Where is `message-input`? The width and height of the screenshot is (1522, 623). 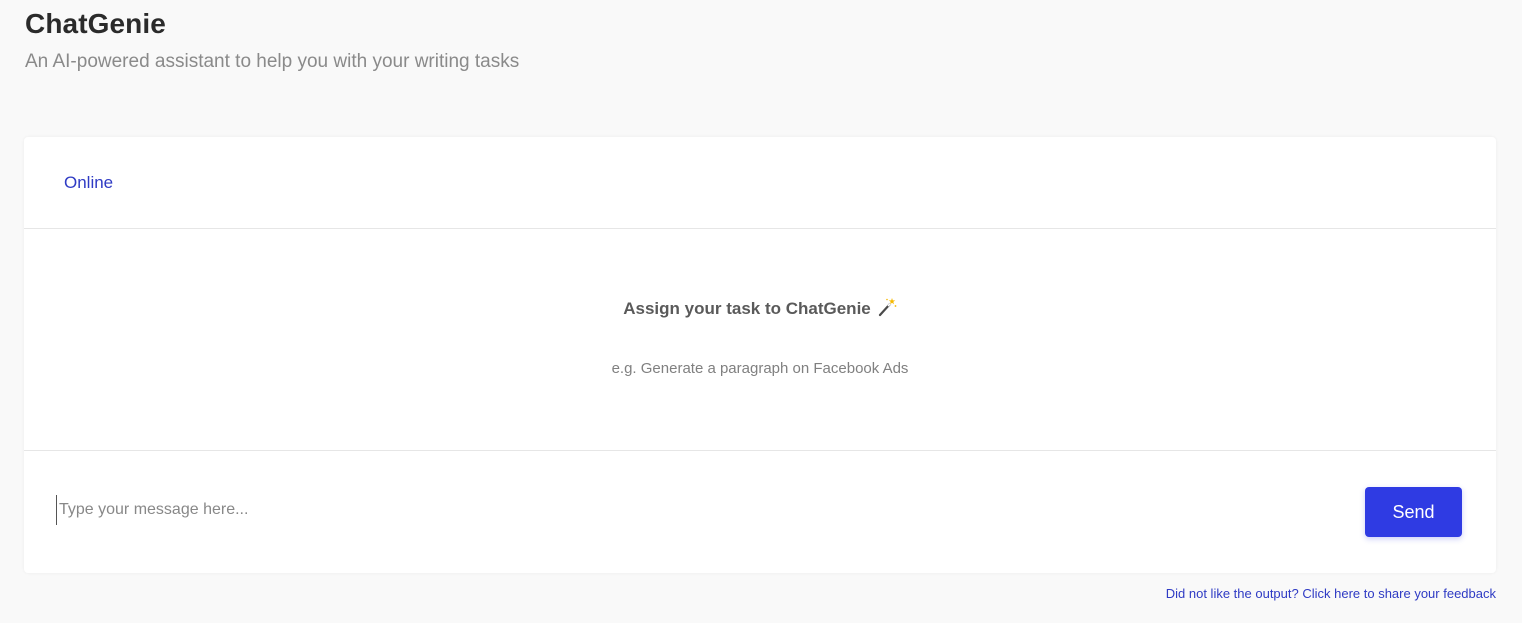 message-input is located at coordinates (657, 510).